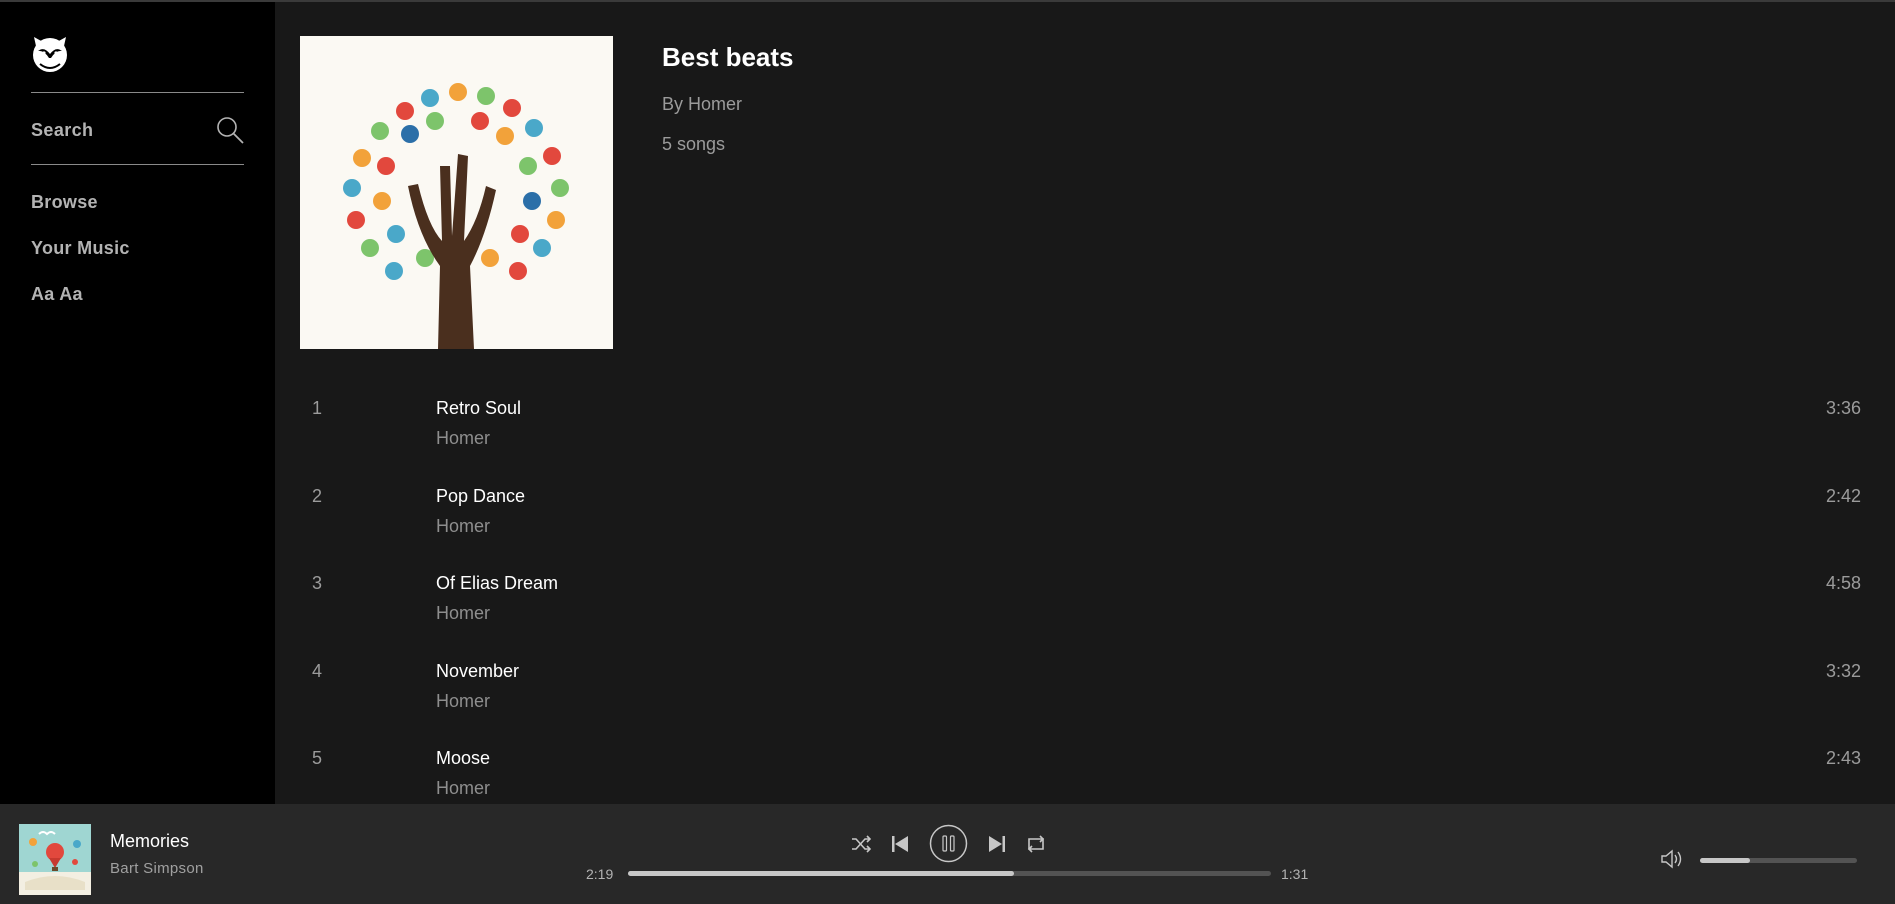 The width and height of the screenshot is (1895, 904). What do you see at coordinates (997, 844) in the screenshot?
I see `next-icon` at bounding box center [997, 844].